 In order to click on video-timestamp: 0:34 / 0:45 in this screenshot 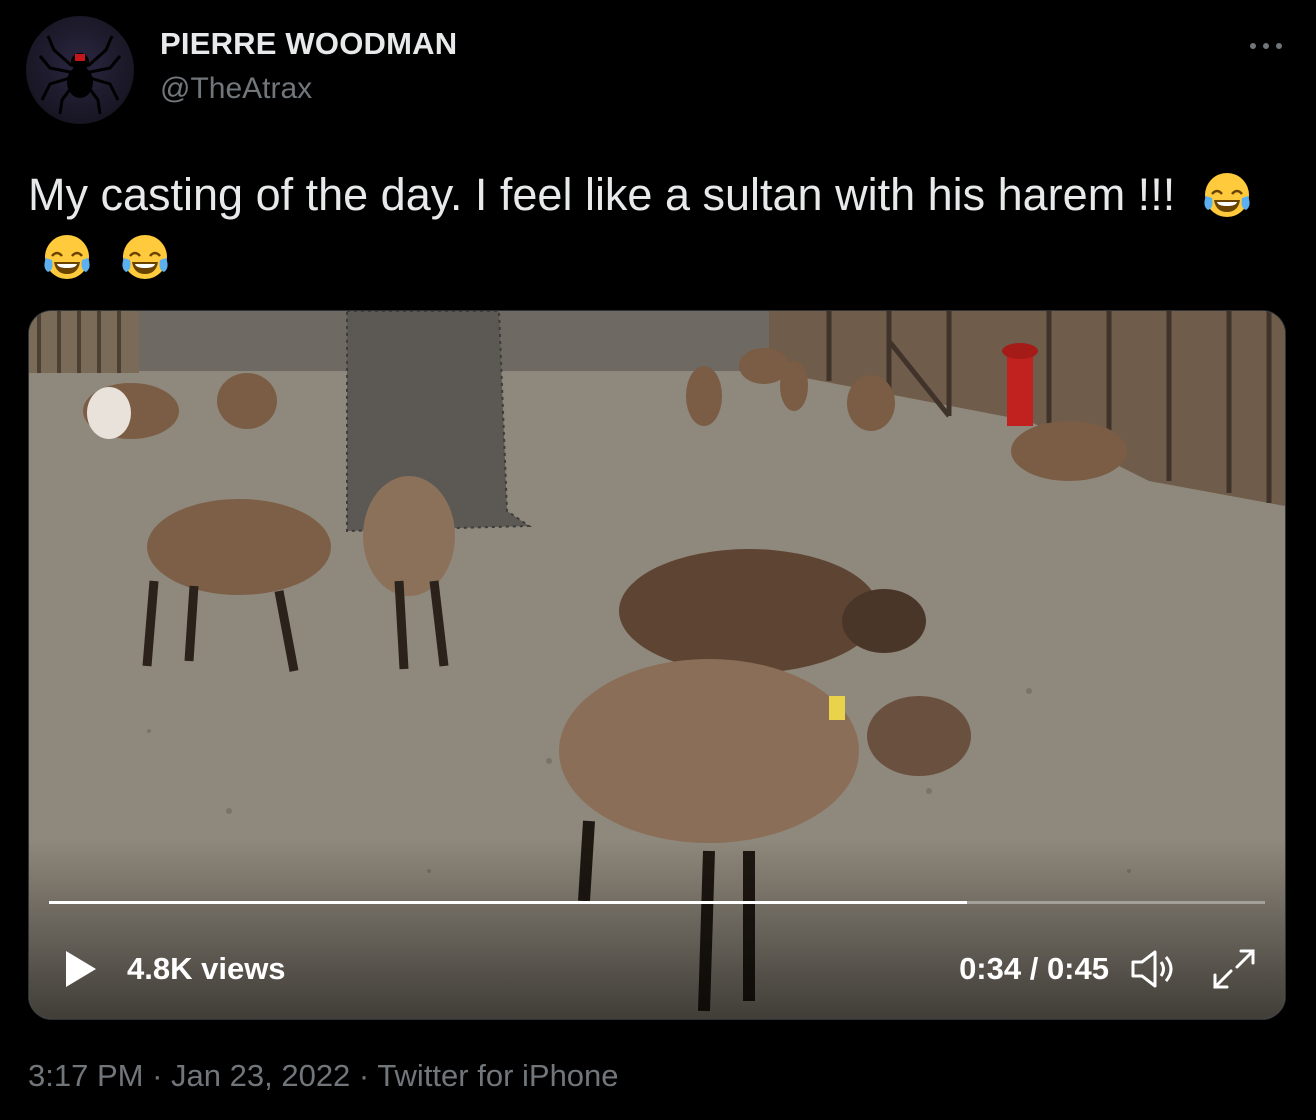, I will do `click(1034, 968)`.